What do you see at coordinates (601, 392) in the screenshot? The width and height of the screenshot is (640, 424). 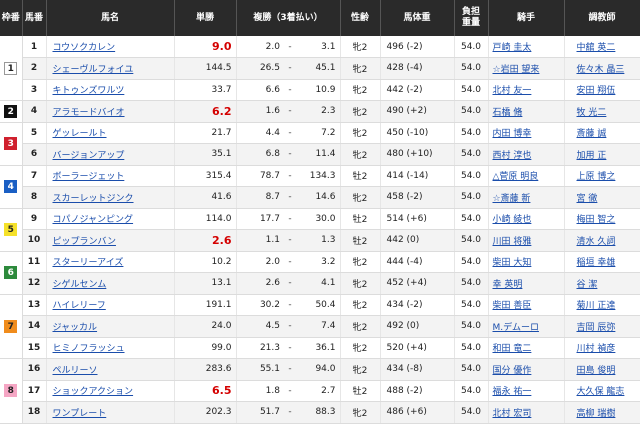 I see `trainer-link: 大久保 龍志` at bounding box center [601, 392].